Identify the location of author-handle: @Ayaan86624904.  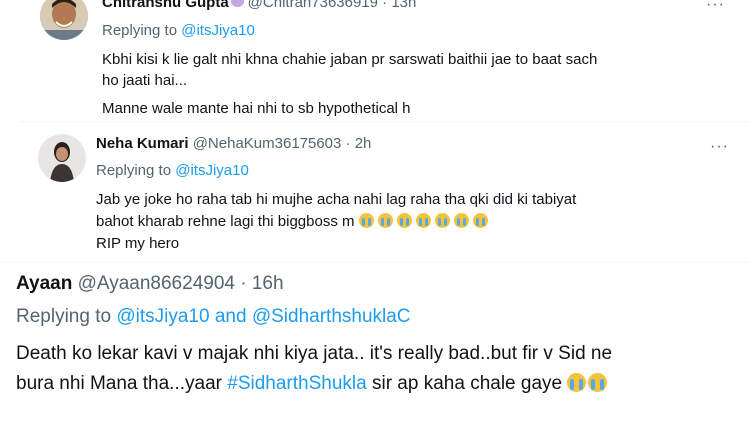
(156, 283).